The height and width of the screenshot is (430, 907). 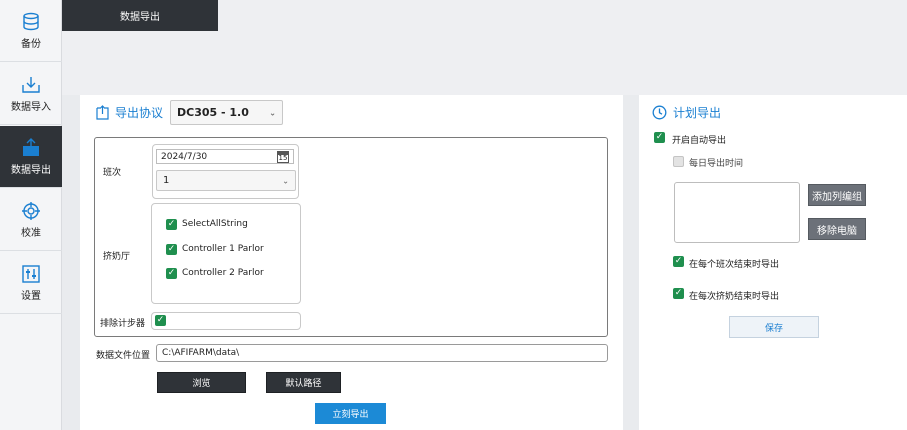 I want to click on shift-select-value: 1, so click(x=166, y=180).